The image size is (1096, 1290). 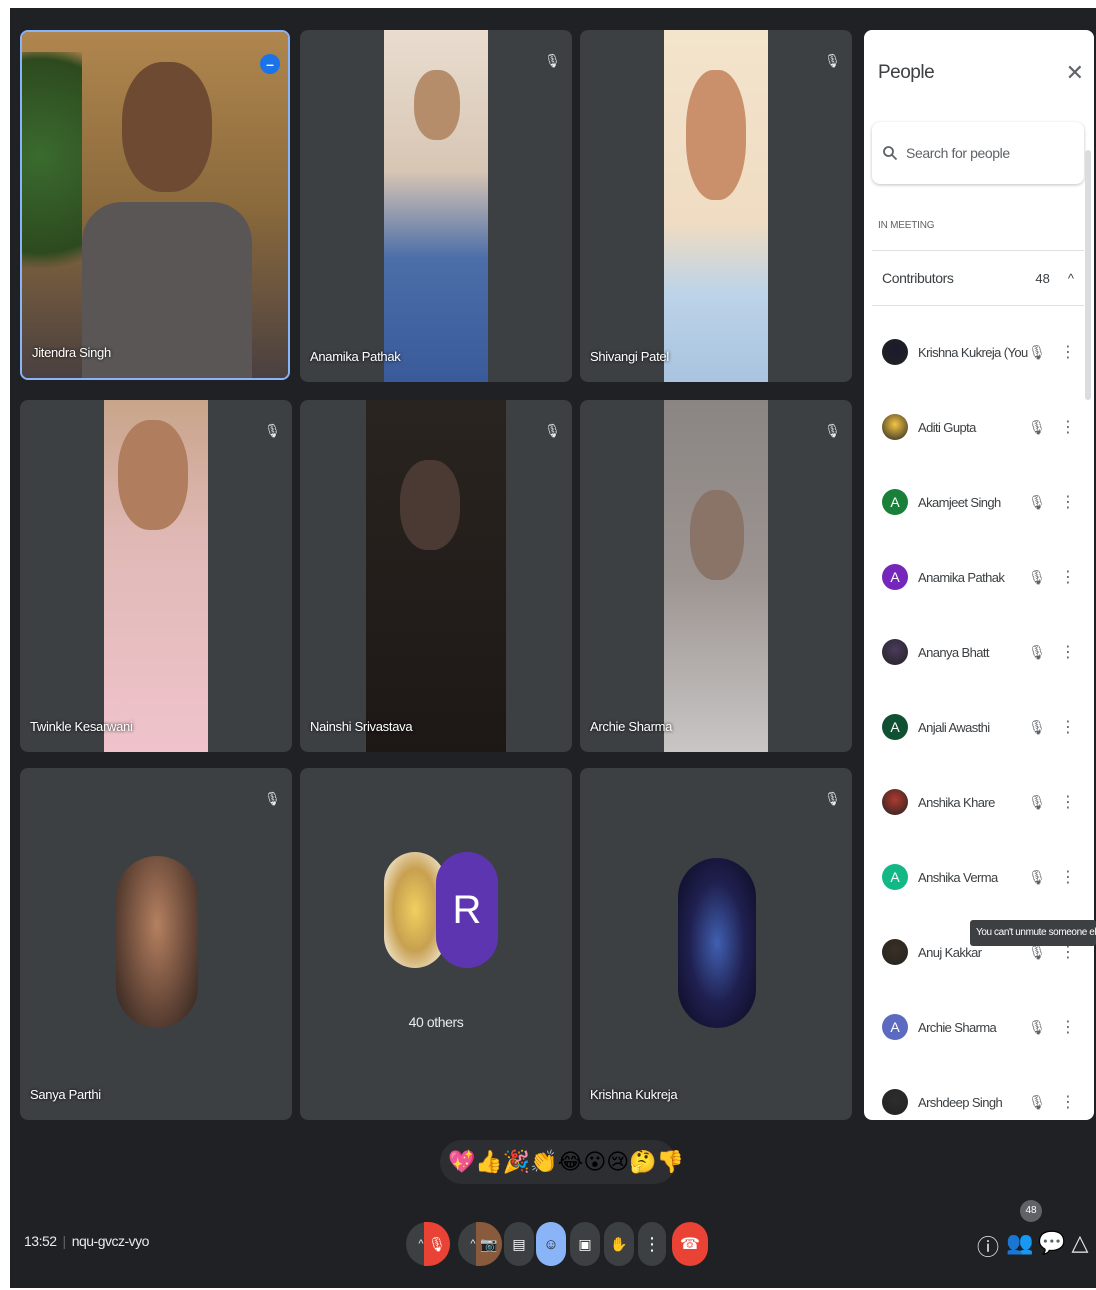 I want to click on people-icon: 👥, so click(x=1019, y=1243).